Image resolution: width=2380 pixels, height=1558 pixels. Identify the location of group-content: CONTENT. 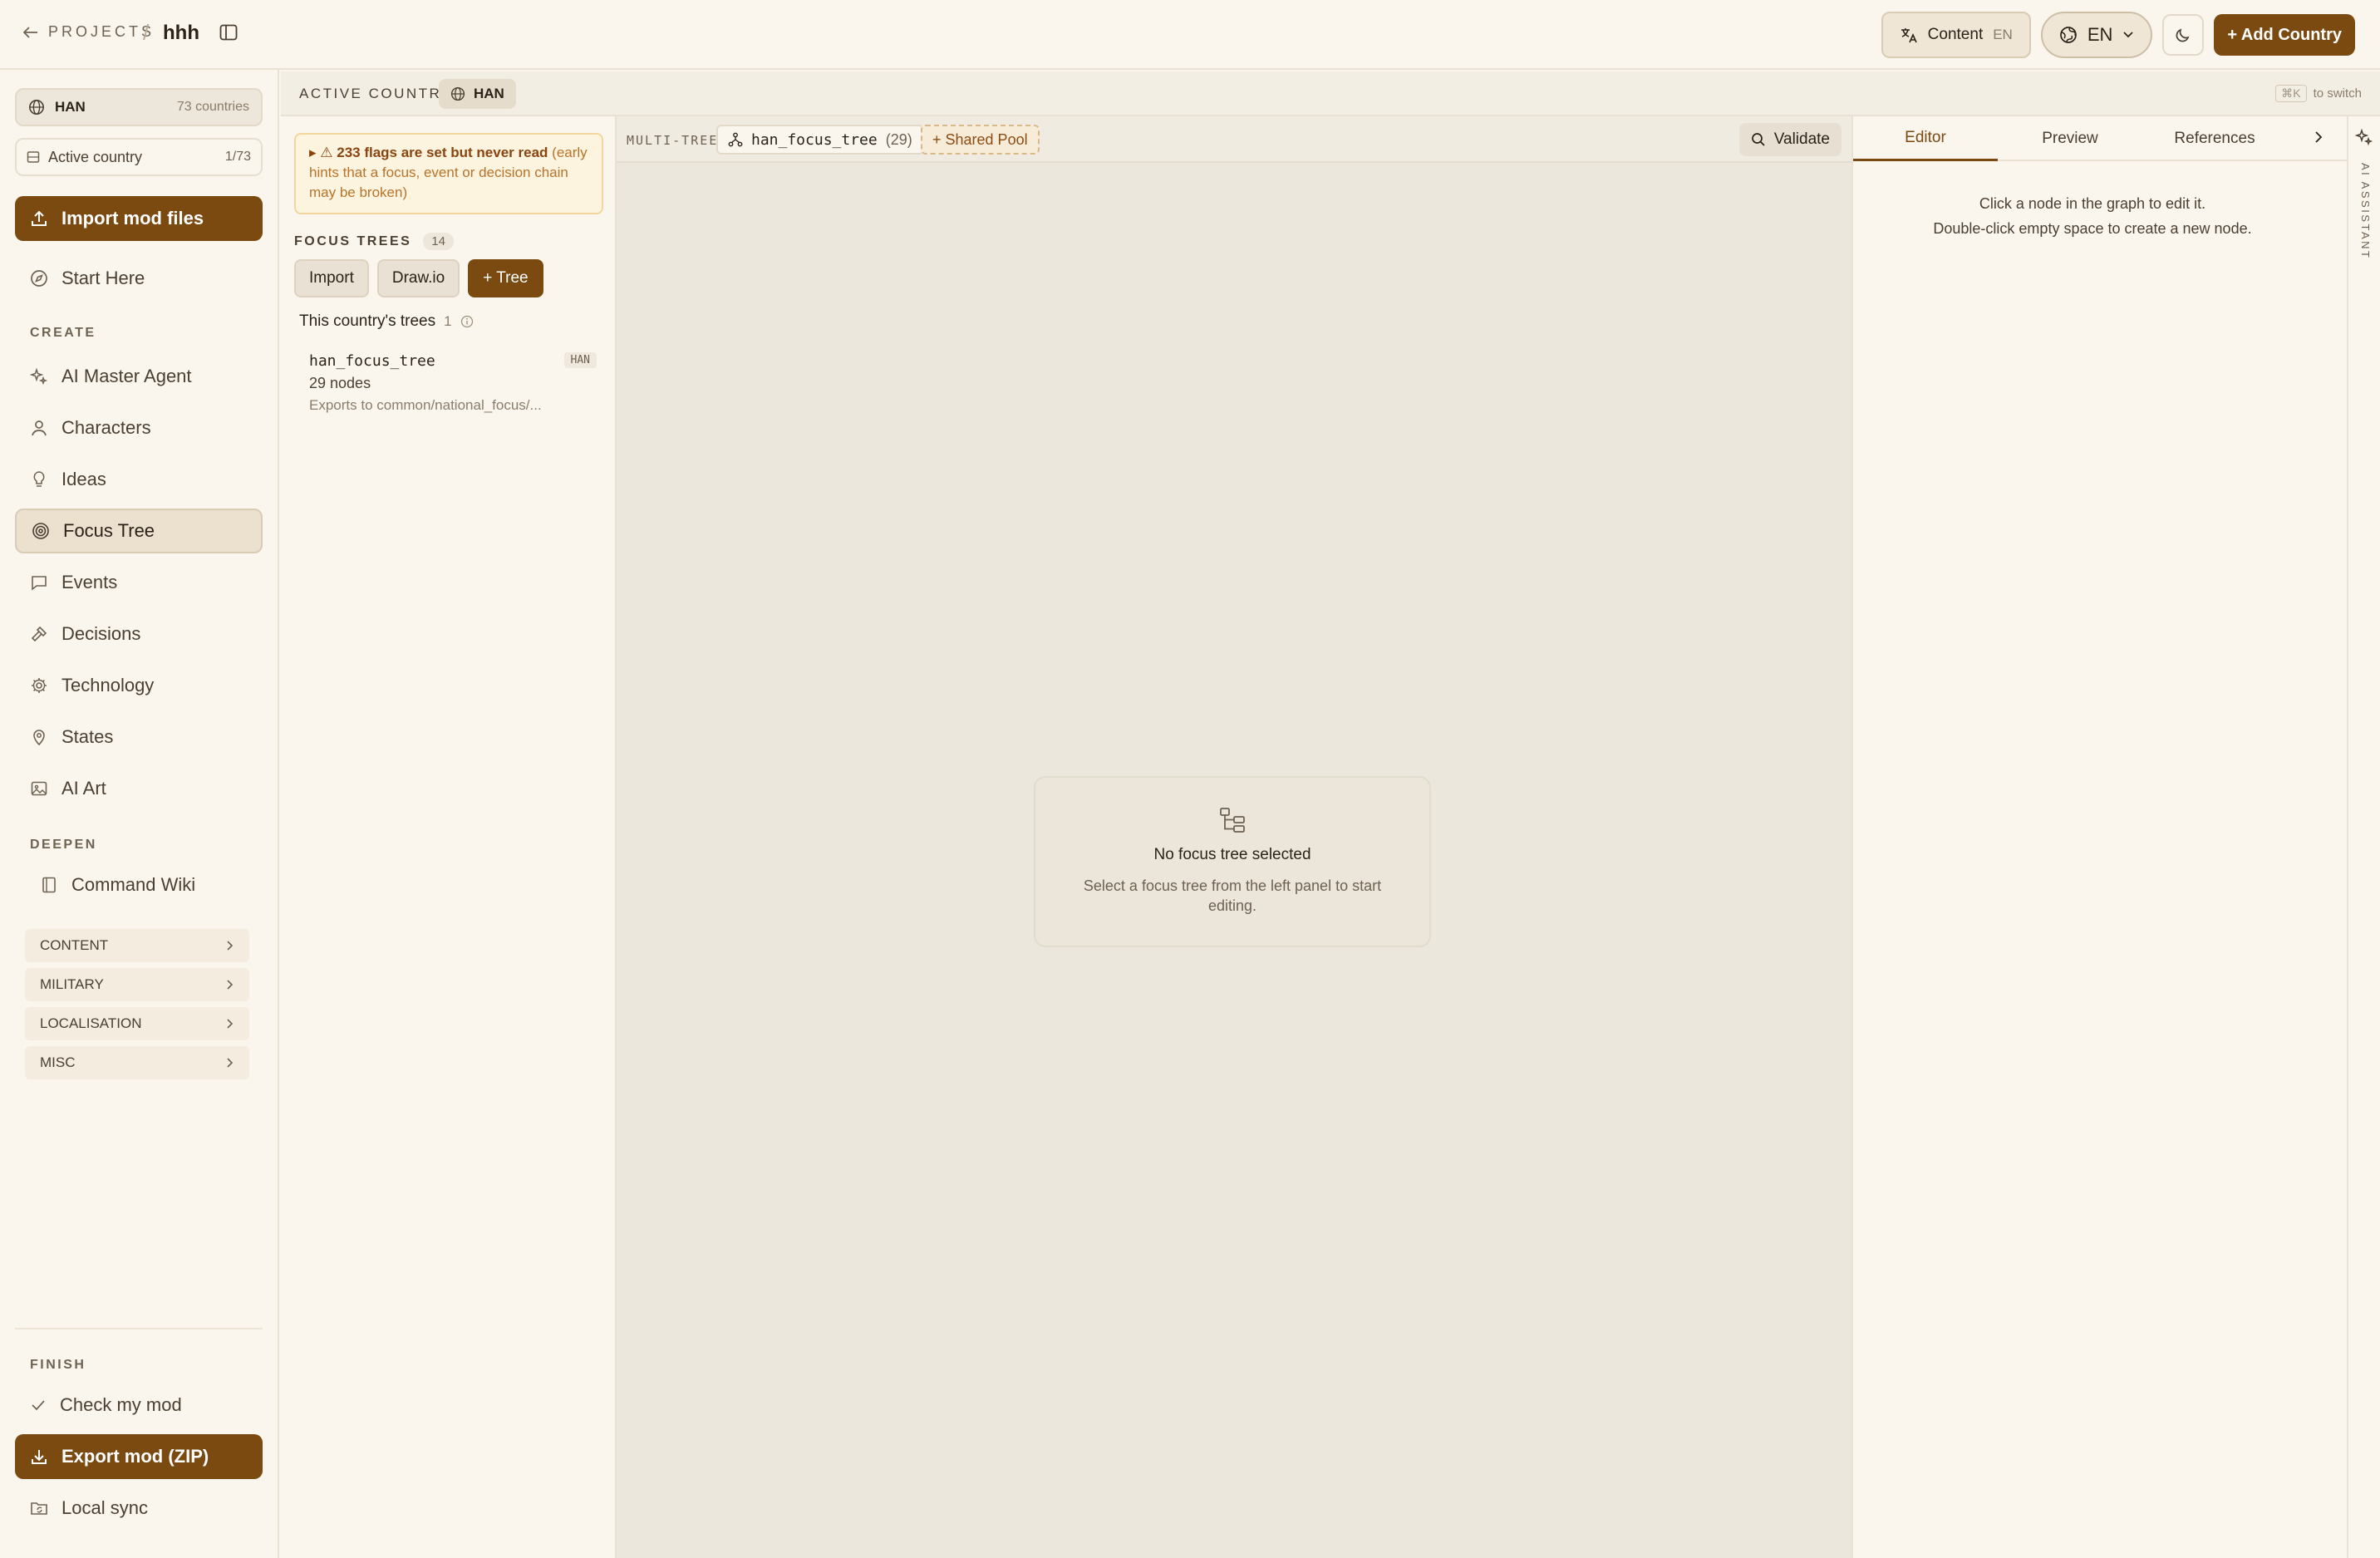
(137, 945).